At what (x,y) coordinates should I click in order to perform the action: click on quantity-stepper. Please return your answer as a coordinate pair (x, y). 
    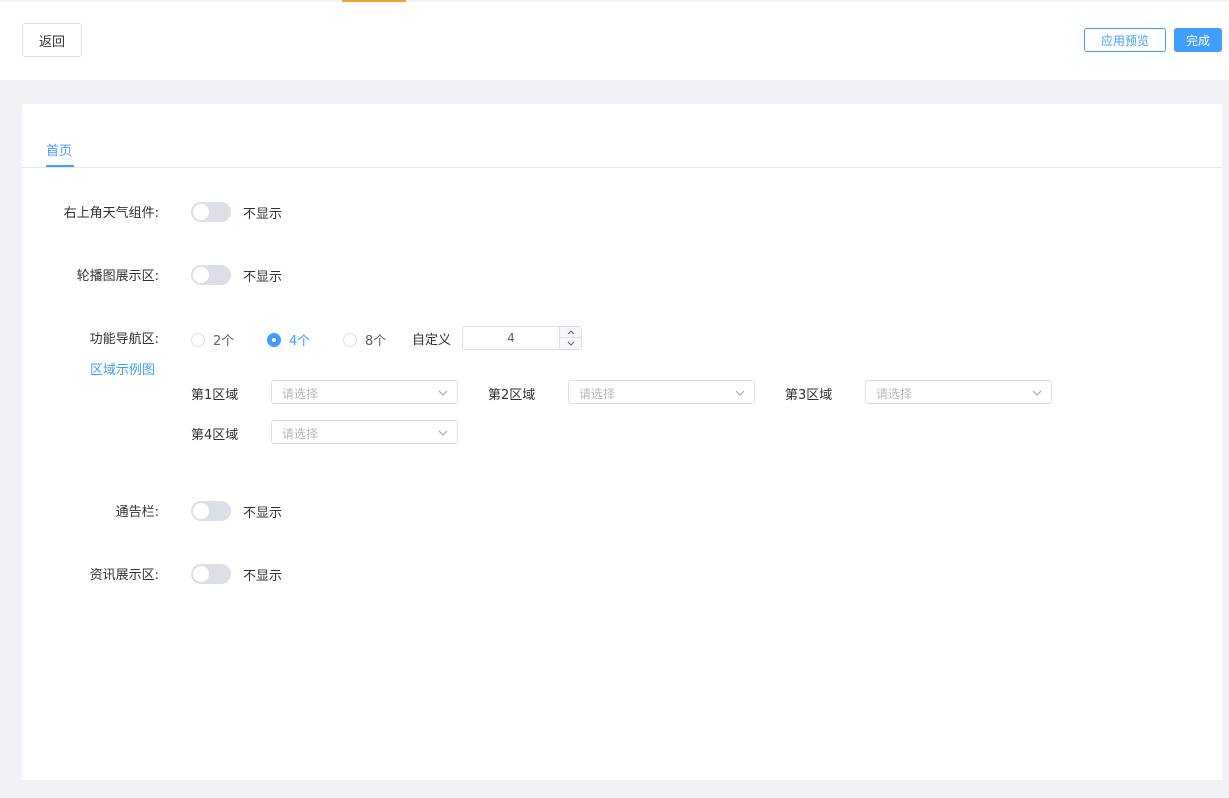
    Looking at the image, I should click on (570, 338).